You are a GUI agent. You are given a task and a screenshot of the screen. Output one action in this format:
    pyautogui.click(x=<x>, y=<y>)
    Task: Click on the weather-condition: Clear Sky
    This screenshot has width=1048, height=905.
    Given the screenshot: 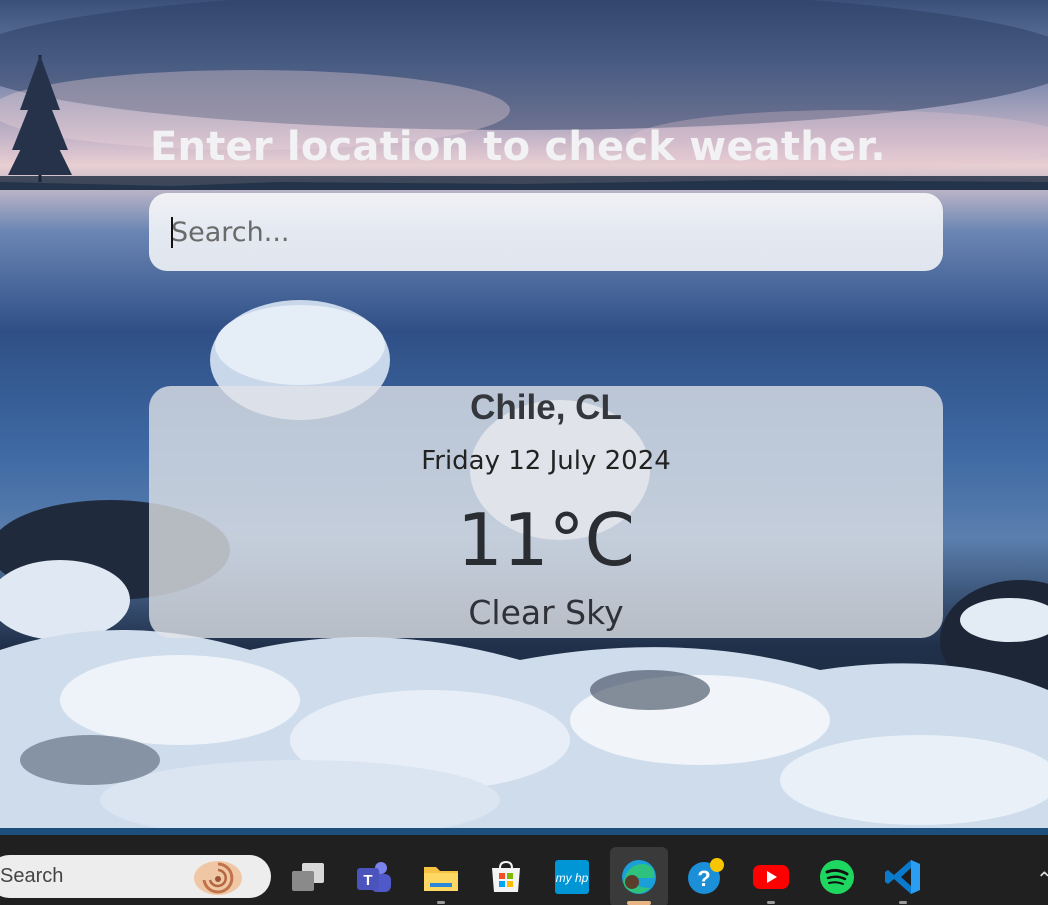 What is the action you would take?
    pyautogui.click(x=546, y=612)
    